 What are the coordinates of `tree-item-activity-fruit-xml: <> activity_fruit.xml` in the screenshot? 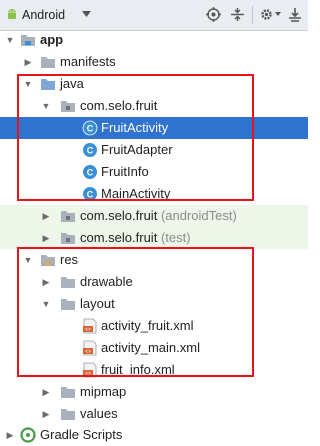 It's located at (154, 326).